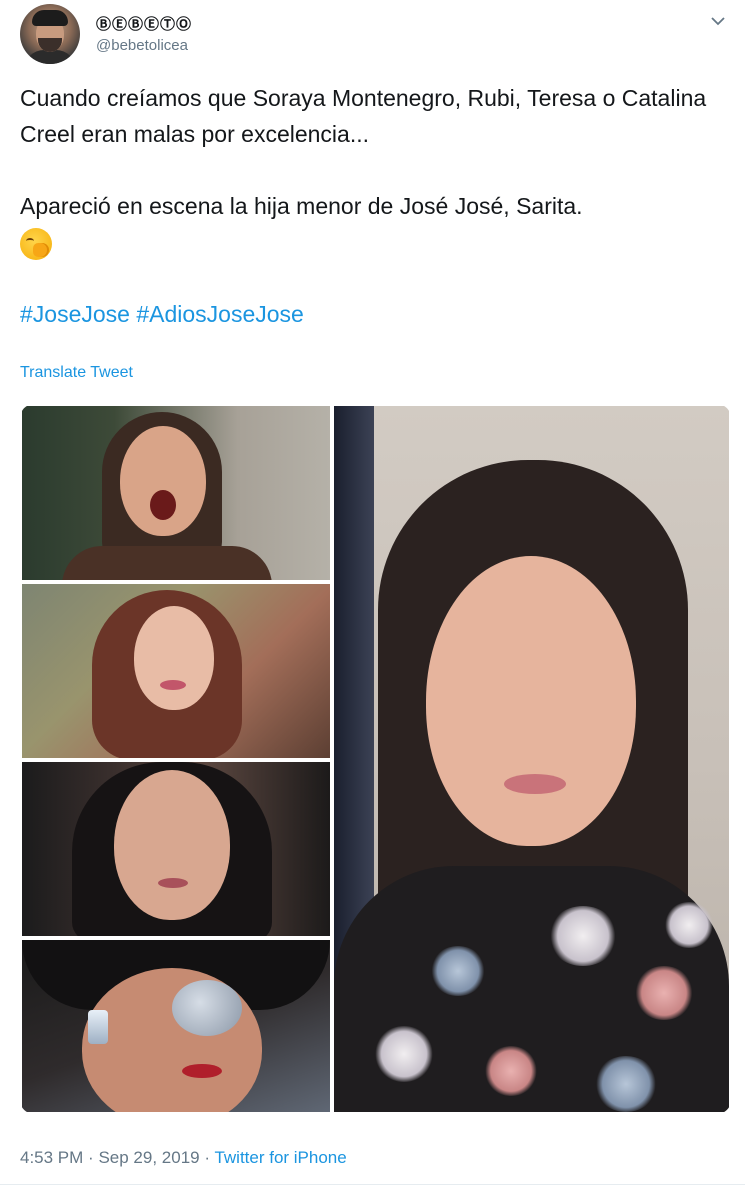  What do you see at coordinates (372, 1184) in the screenshot?
I see `divider` at bounding box center [372, 1184].